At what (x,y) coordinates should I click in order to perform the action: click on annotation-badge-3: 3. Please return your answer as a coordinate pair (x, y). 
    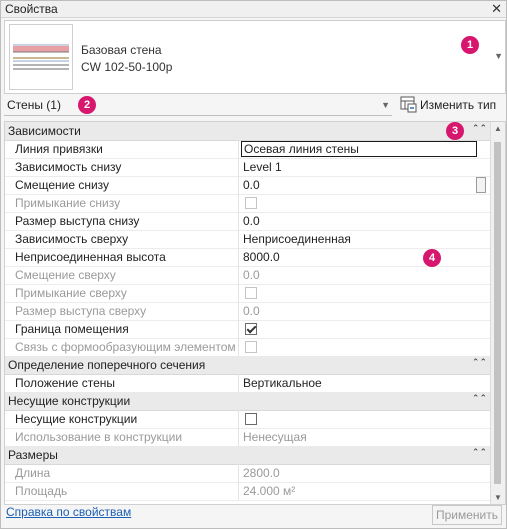
    Looking at the image, I should click on (455, 131).